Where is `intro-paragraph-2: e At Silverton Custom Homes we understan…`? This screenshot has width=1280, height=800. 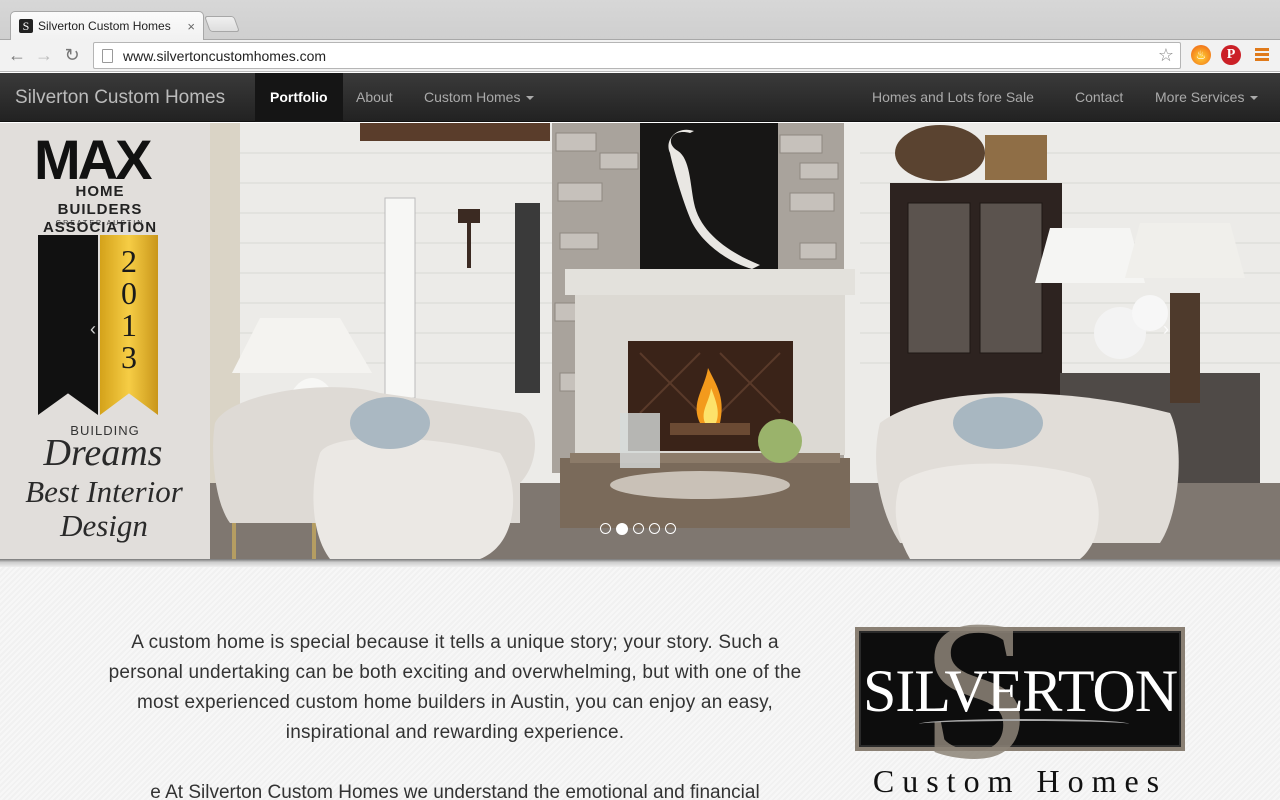 intro-paragraph-2: e At Silverton Custom Homes we understan… is located at coordinates (455, 791).